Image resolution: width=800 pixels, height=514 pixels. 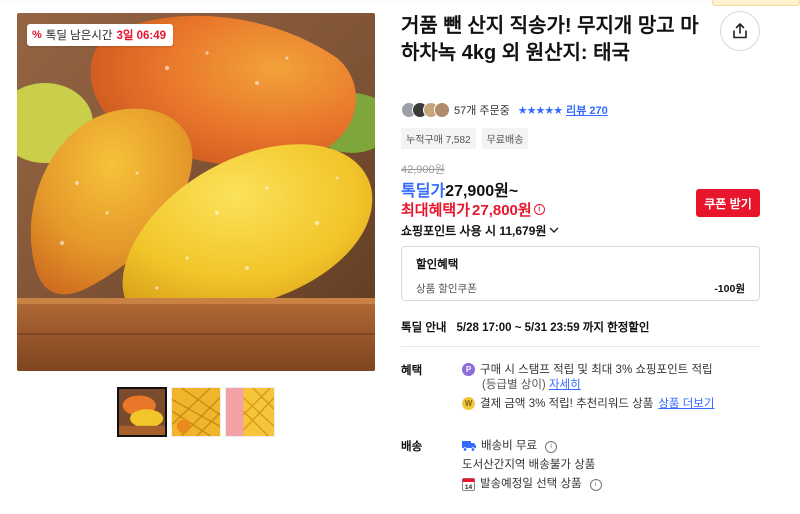 I want to click on tag-cumulative-purchases: 누적구매 7,582, so click(x=438, y=138).